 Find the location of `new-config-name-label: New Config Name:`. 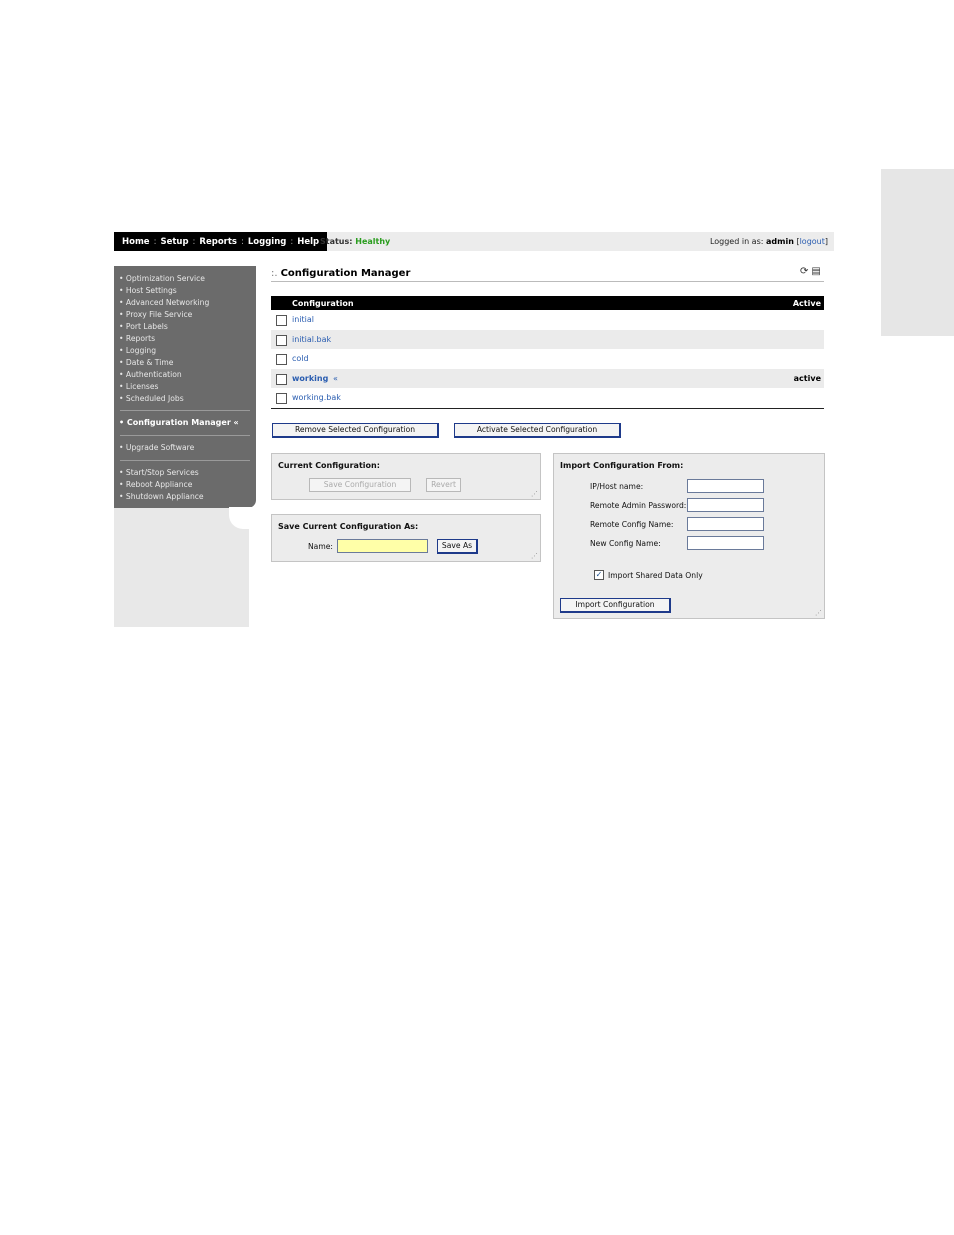

new-config-name-label: New Config Name: is located at coordinates (625, 543).